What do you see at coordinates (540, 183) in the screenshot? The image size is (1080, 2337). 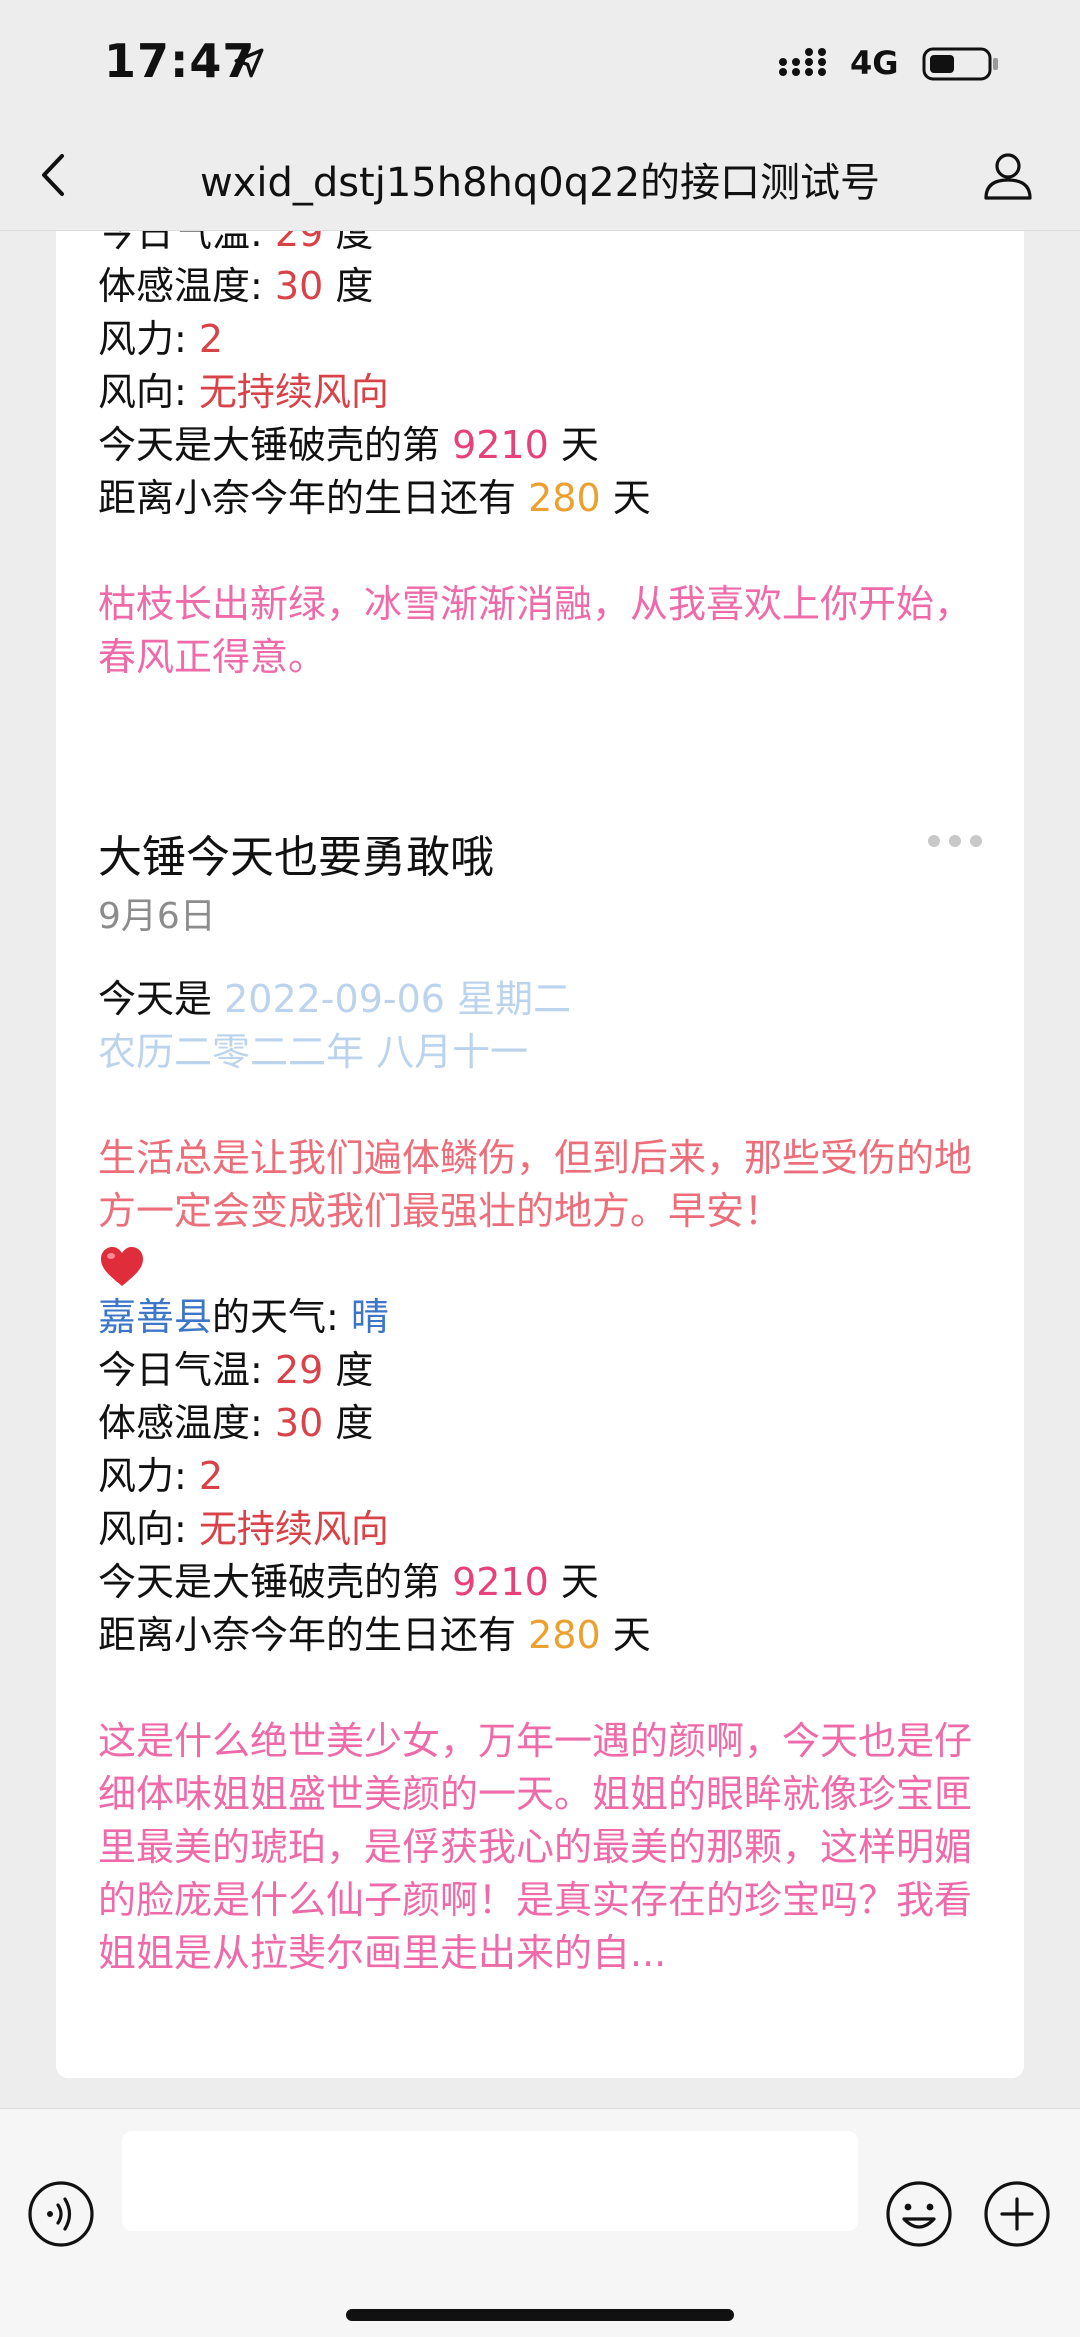 I see `chat-title: wxid_dstj15h8hq0q22的接口测试号` at bounding box center [540, 183].